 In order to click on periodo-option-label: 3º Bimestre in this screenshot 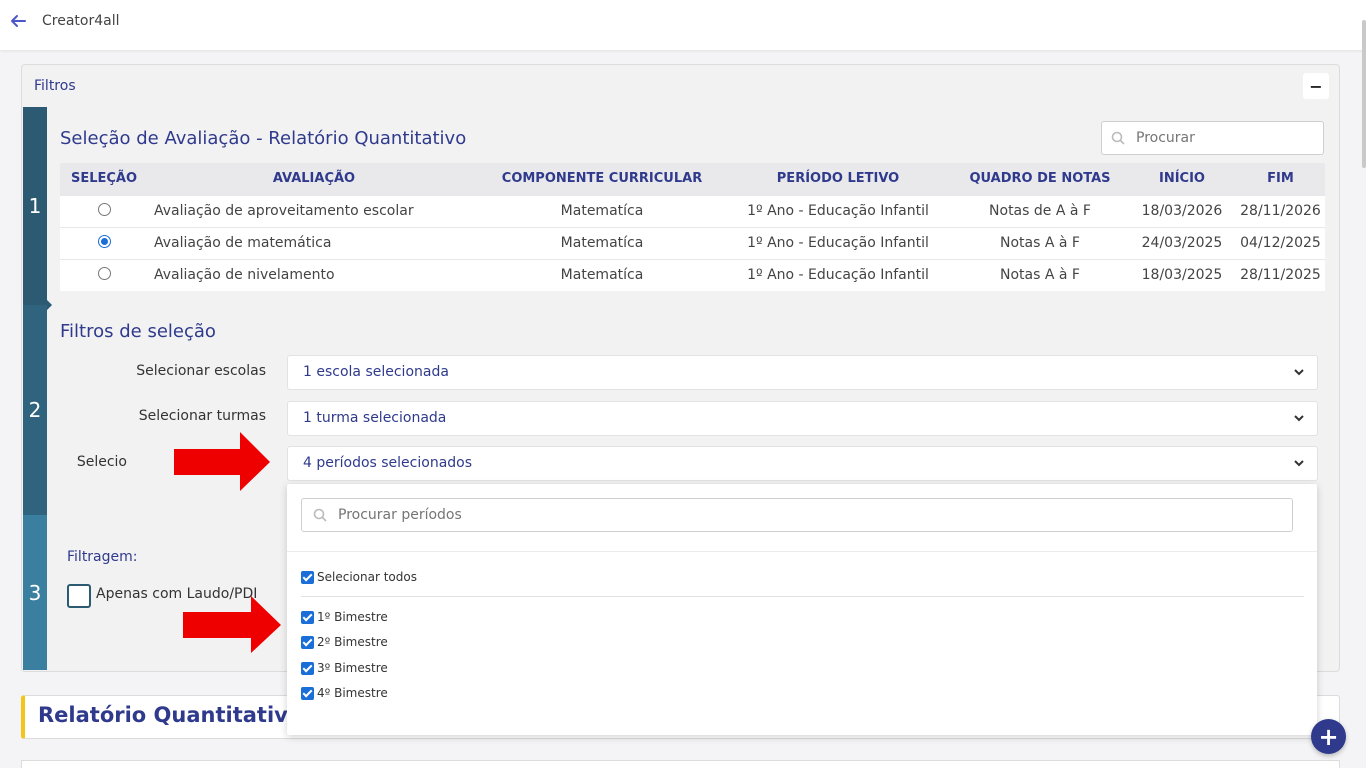, I will do `click(352, 668)`.